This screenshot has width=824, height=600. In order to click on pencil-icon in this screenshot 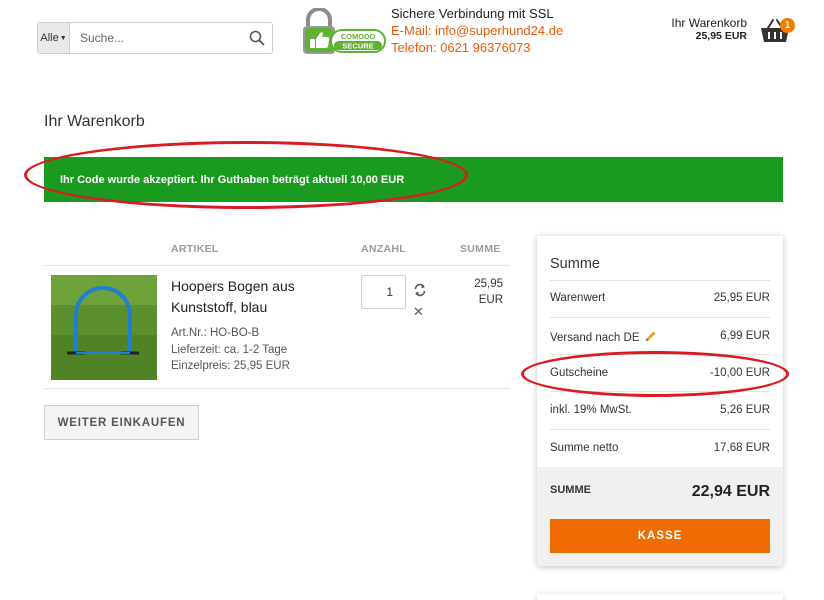, I will do `click(651, 337)`.